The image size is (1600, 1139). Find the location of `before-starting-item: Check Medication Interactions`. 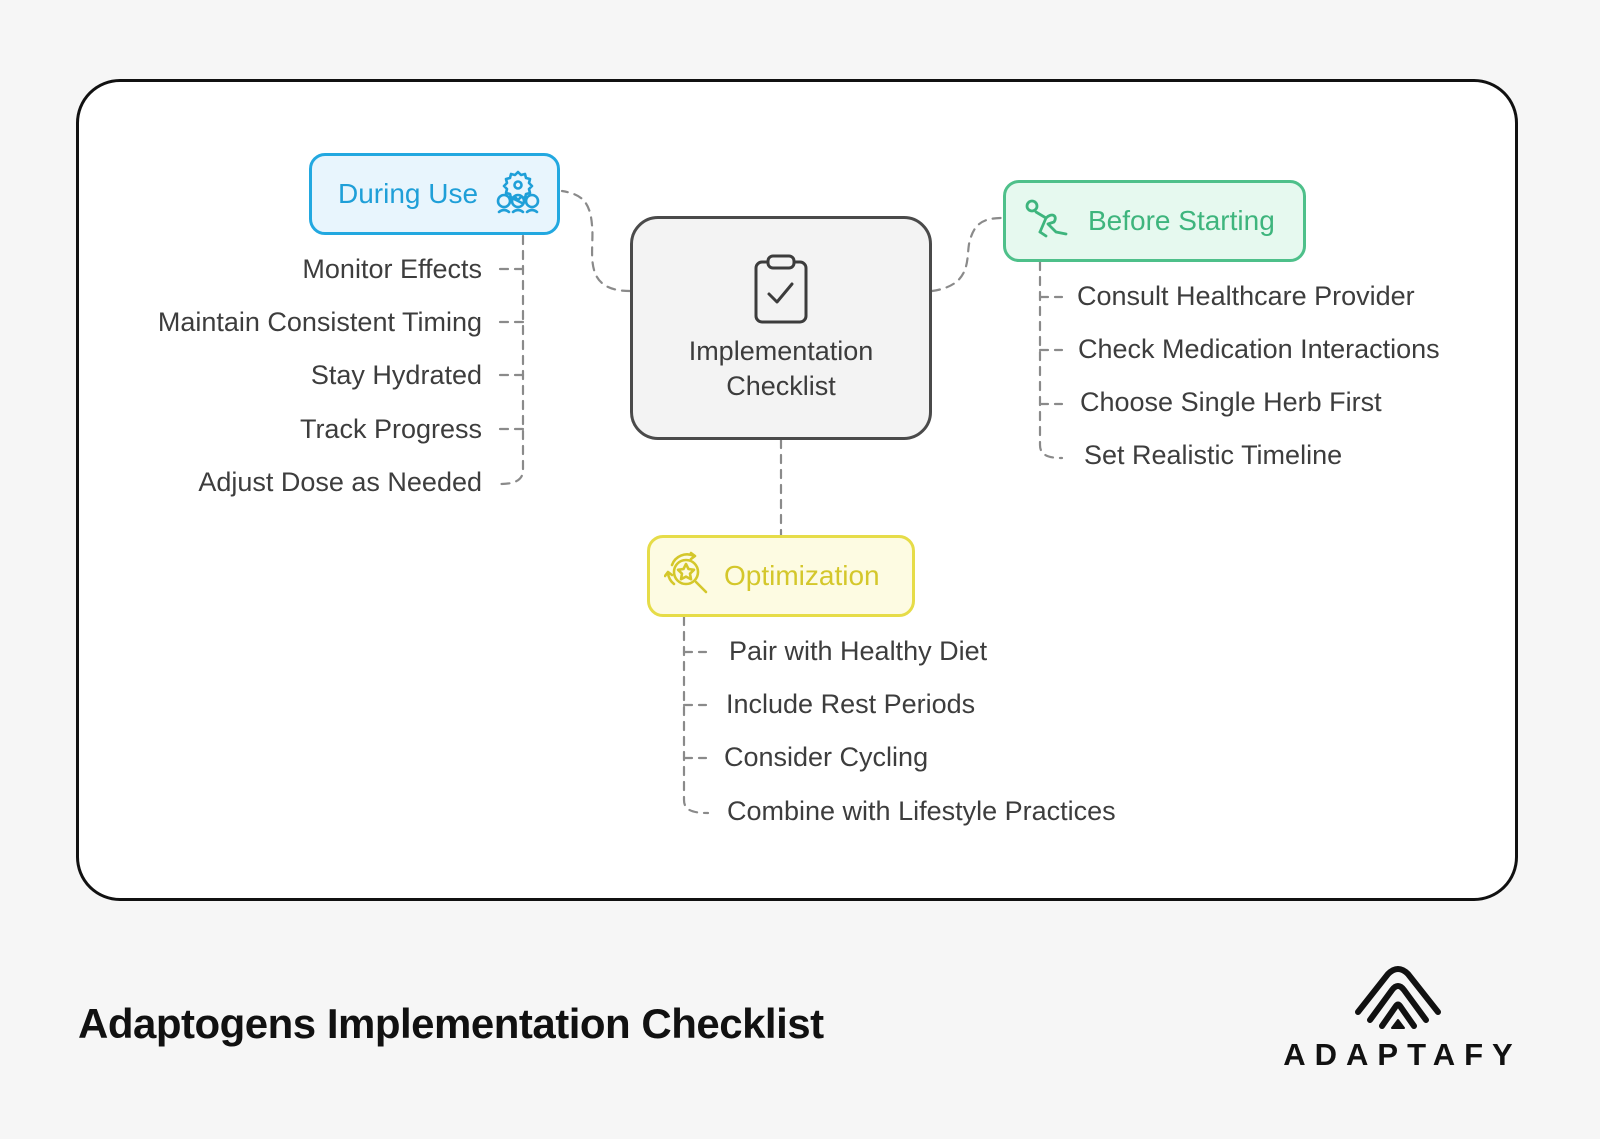

before-starting-item: Check Medication Interactions is located at coordinates (1259, 349).